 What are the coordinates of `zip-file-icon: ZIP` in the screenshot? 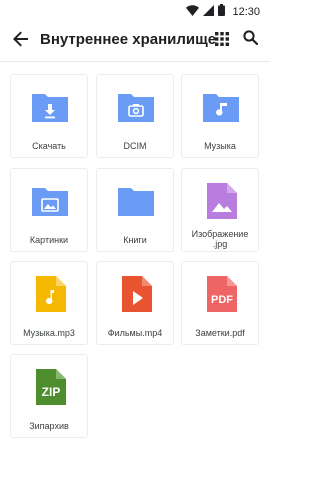 It's located at (50, 387).